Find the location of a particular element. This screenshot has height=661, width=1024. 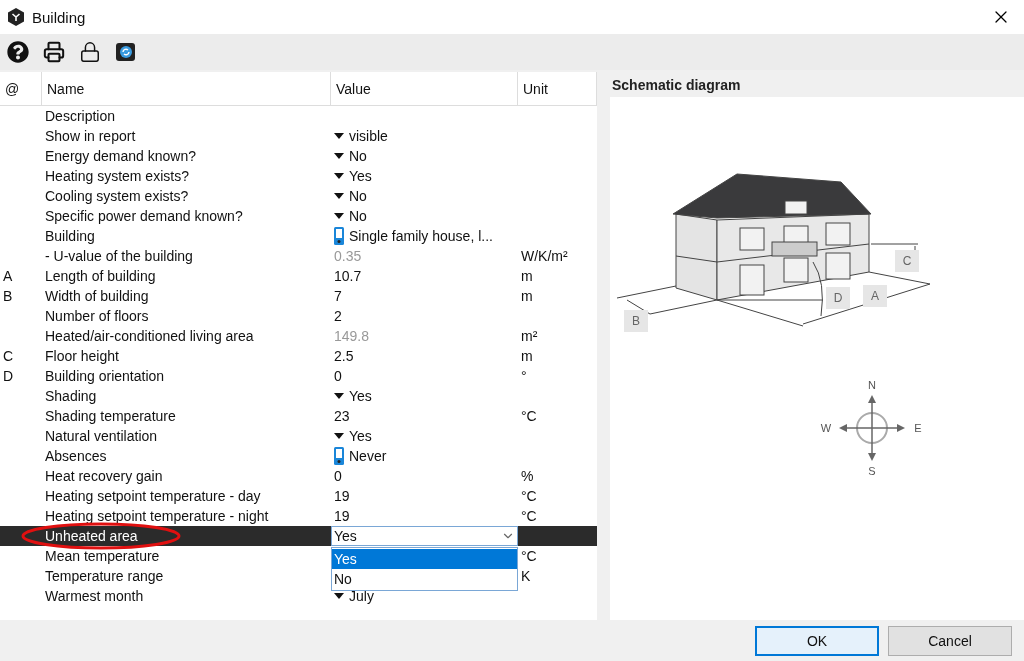

property-value: 149.8 is located at coordinates (352, 336).